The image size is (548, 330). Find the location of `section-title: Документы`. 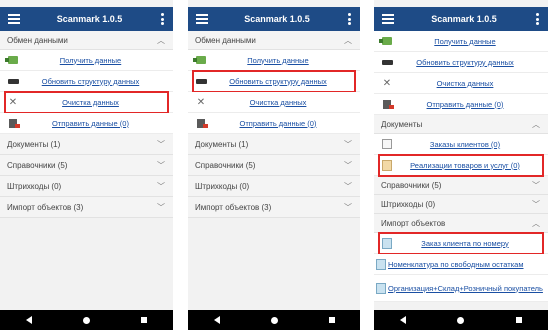

section-title: Документы is located at coordinates (402, 124).